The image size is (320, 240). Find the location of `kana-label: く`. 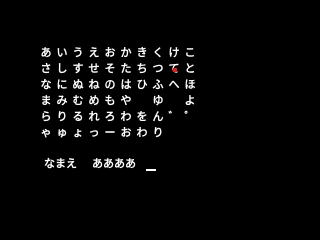

kana-label: く is located at coordinates (158, 52).